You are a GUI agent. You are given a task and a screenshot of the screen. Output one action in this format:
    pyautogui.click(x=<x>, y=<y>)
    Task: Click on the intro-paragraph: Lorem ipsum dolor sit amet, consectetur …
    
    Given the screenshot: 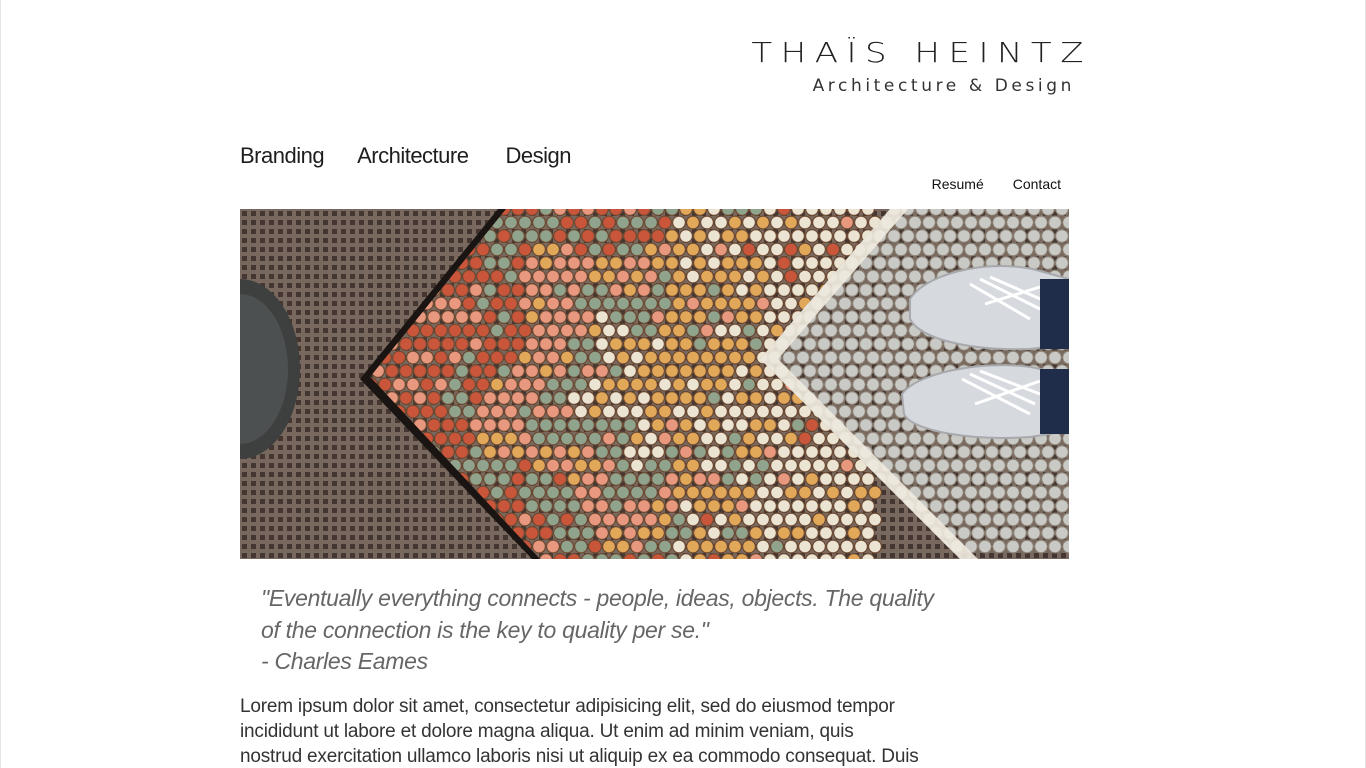 What is the action you would take?
    pyautogui.click(x=590, y=731)
    